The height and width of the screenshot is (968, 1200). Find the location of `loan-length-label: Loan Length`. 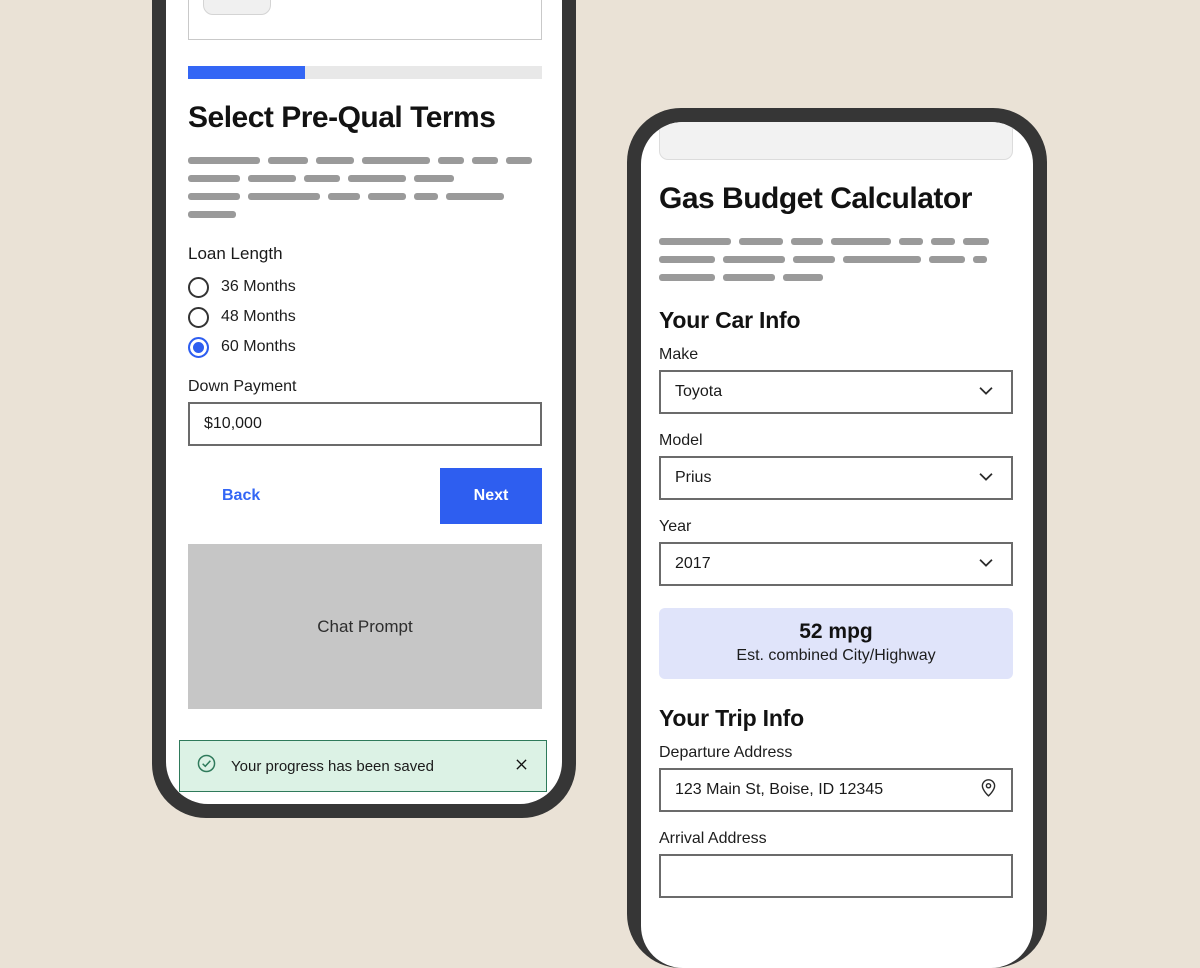

loan-length-label: Loan Length is located at coordinates (235, 253).